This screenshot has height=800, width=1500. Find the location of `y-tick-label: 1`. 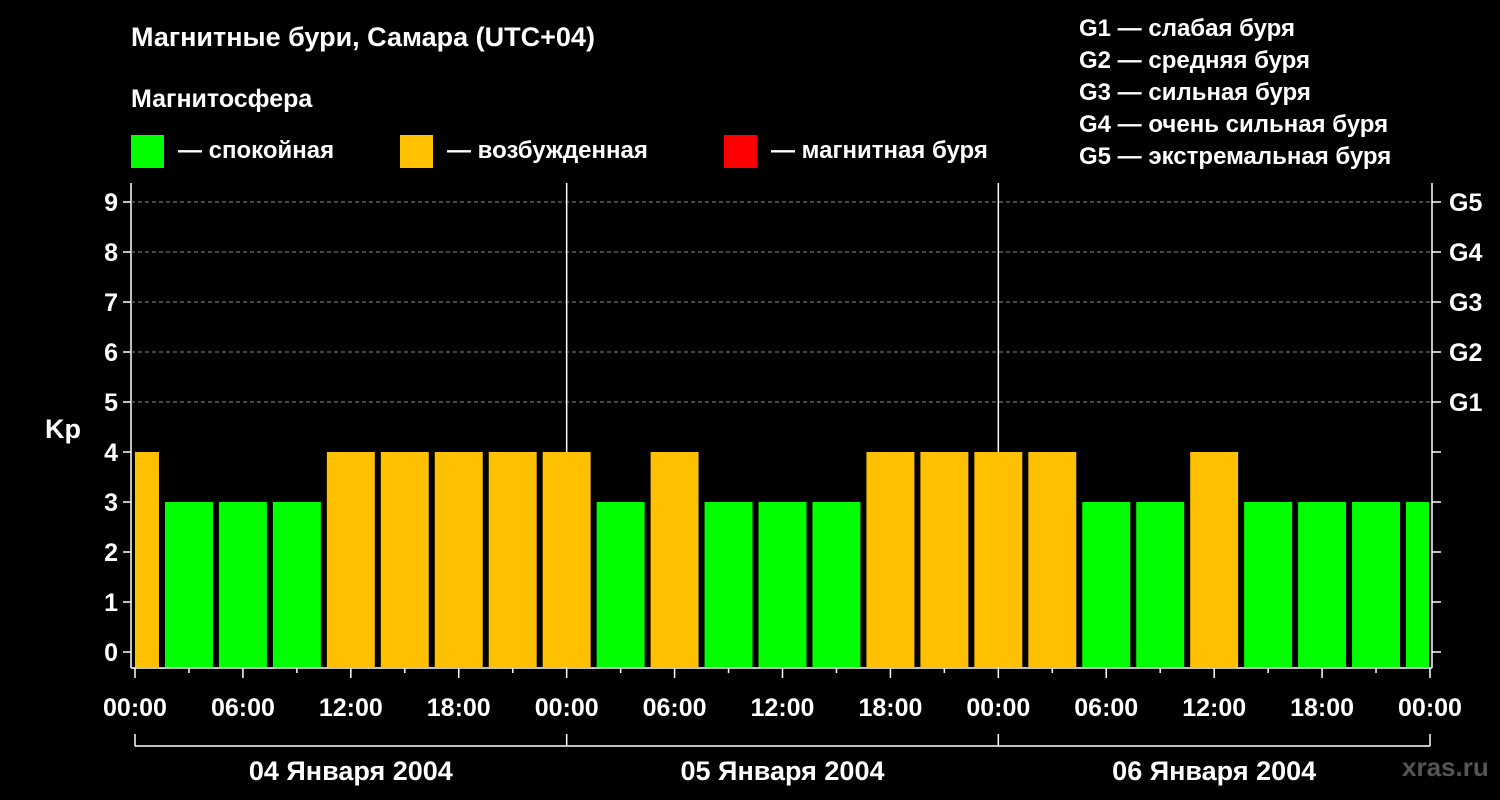

y-tick-label: 1 is located at coordinates (111, 603).